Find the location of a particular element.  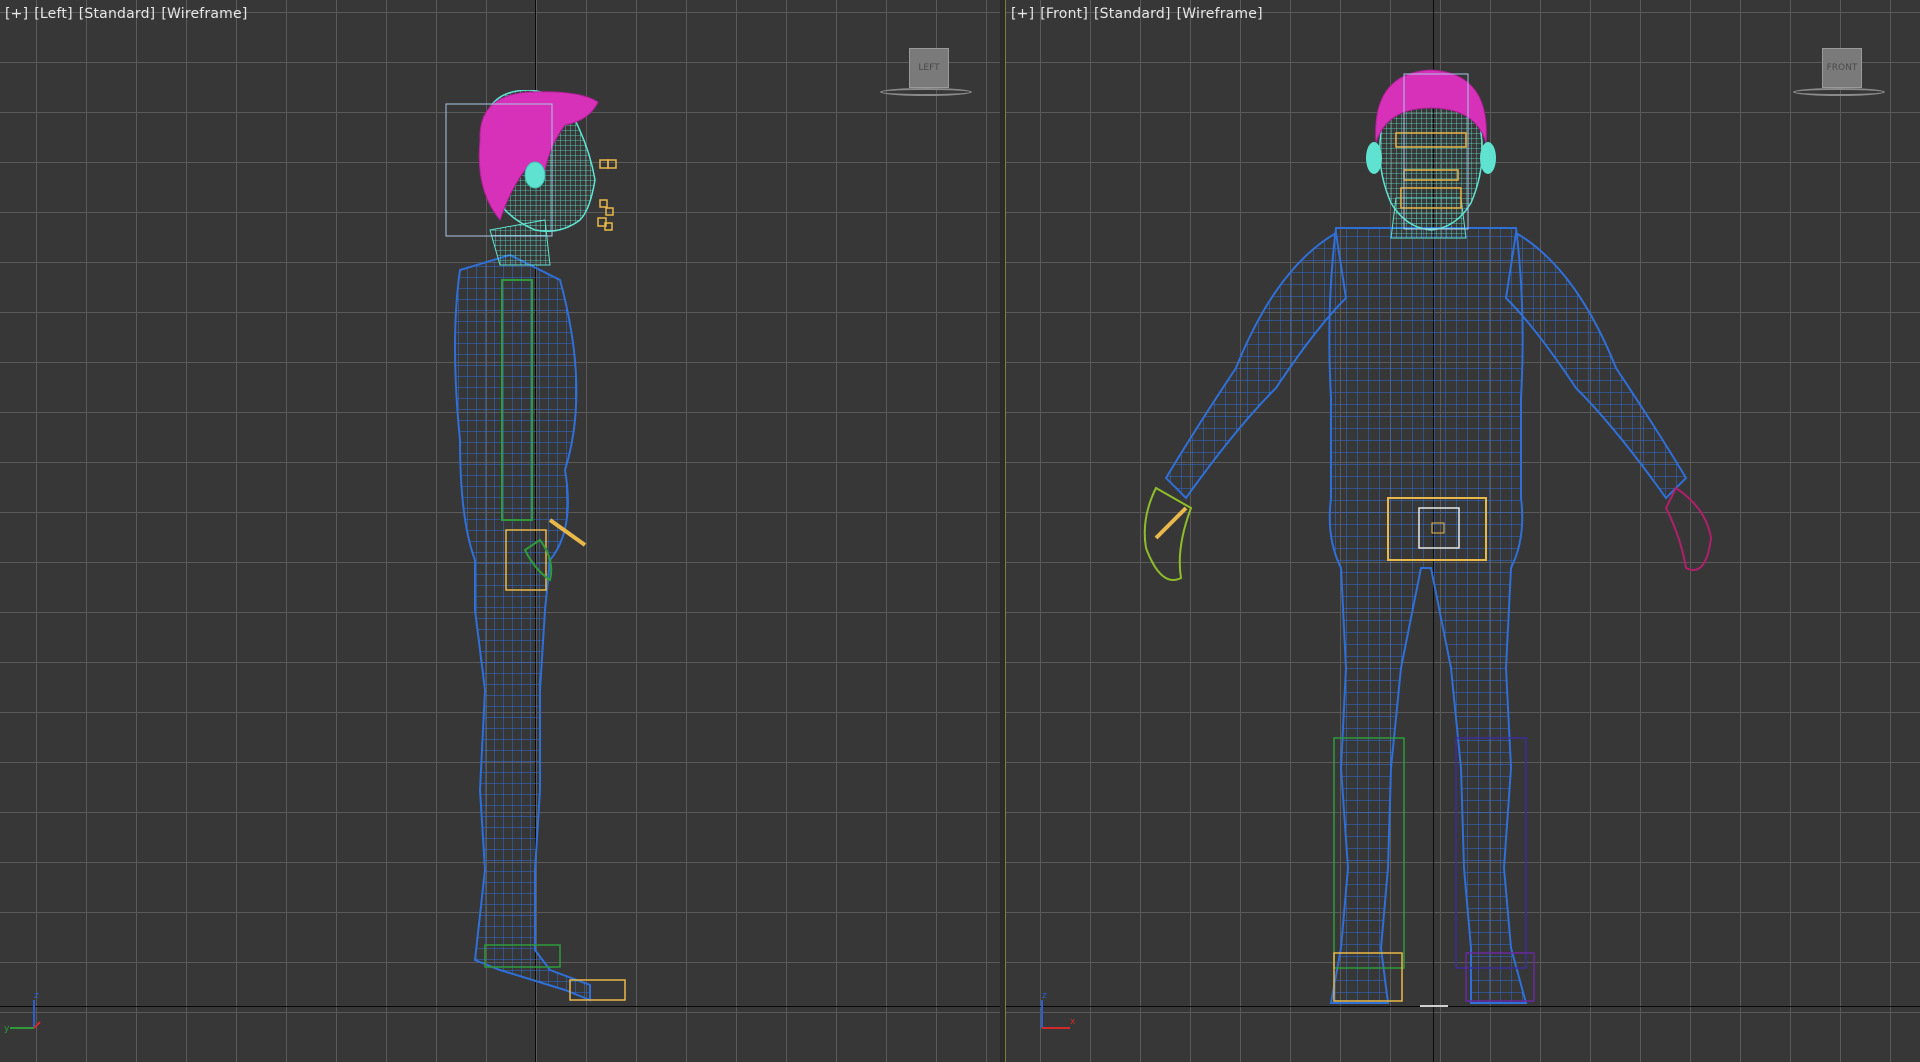

gizmo-y-label: y is located at coordinates (7, 1029).